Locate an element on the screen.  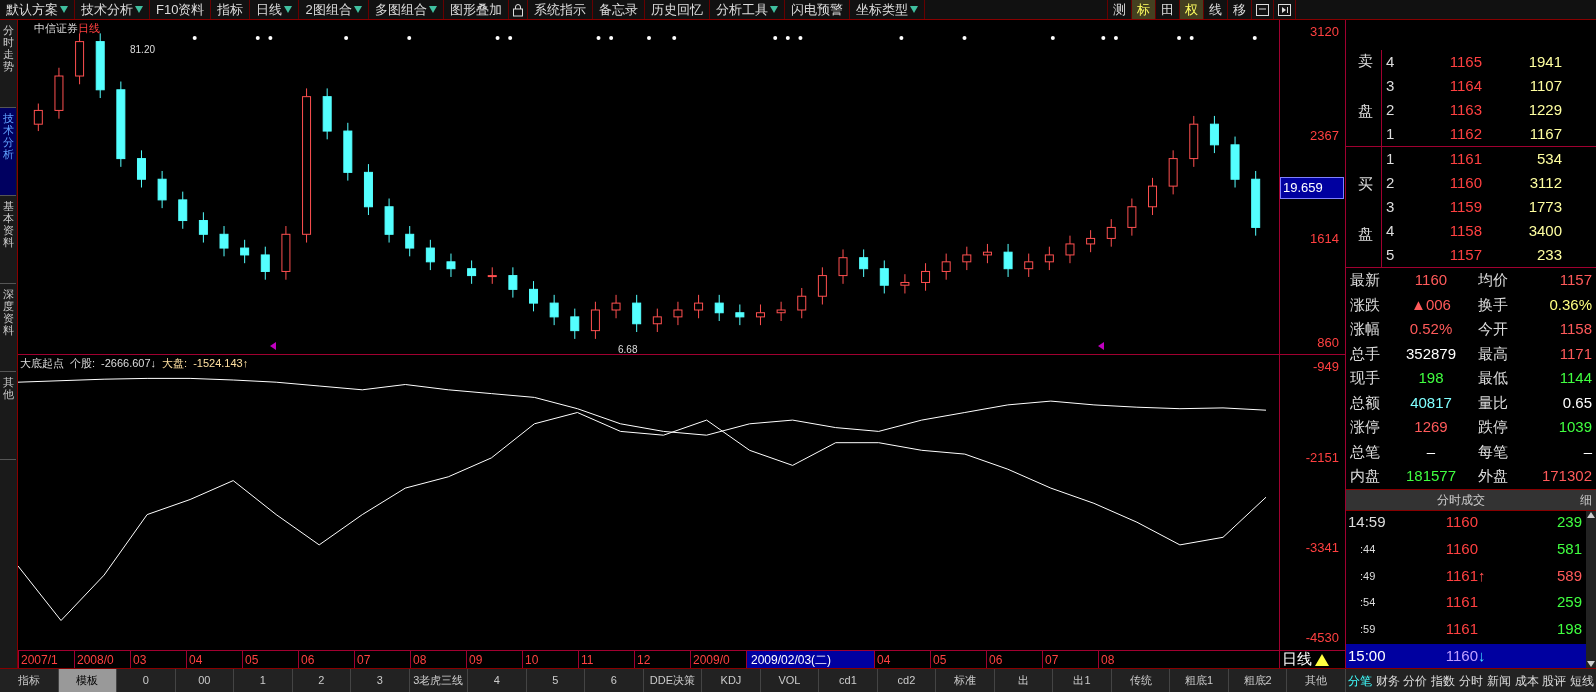
indicator-tab: 5 is located at coordinates (556, 680).